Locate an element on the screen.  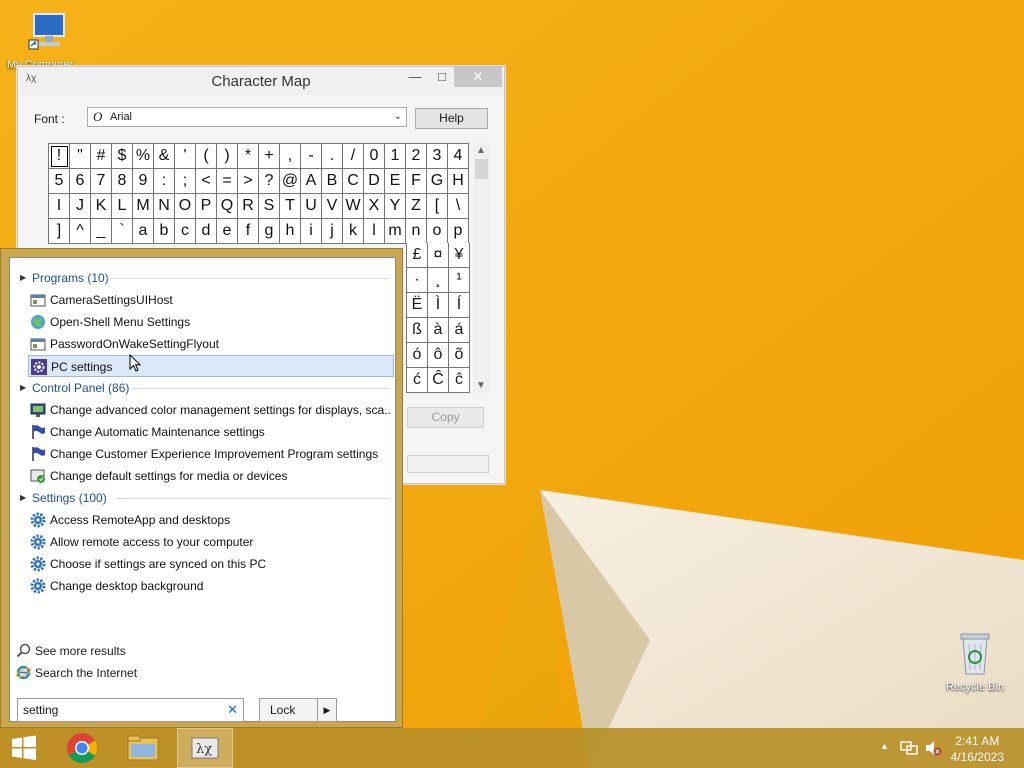
character-grid-scrollbar: ▲ ▼ is located at coordinates (481, 268).